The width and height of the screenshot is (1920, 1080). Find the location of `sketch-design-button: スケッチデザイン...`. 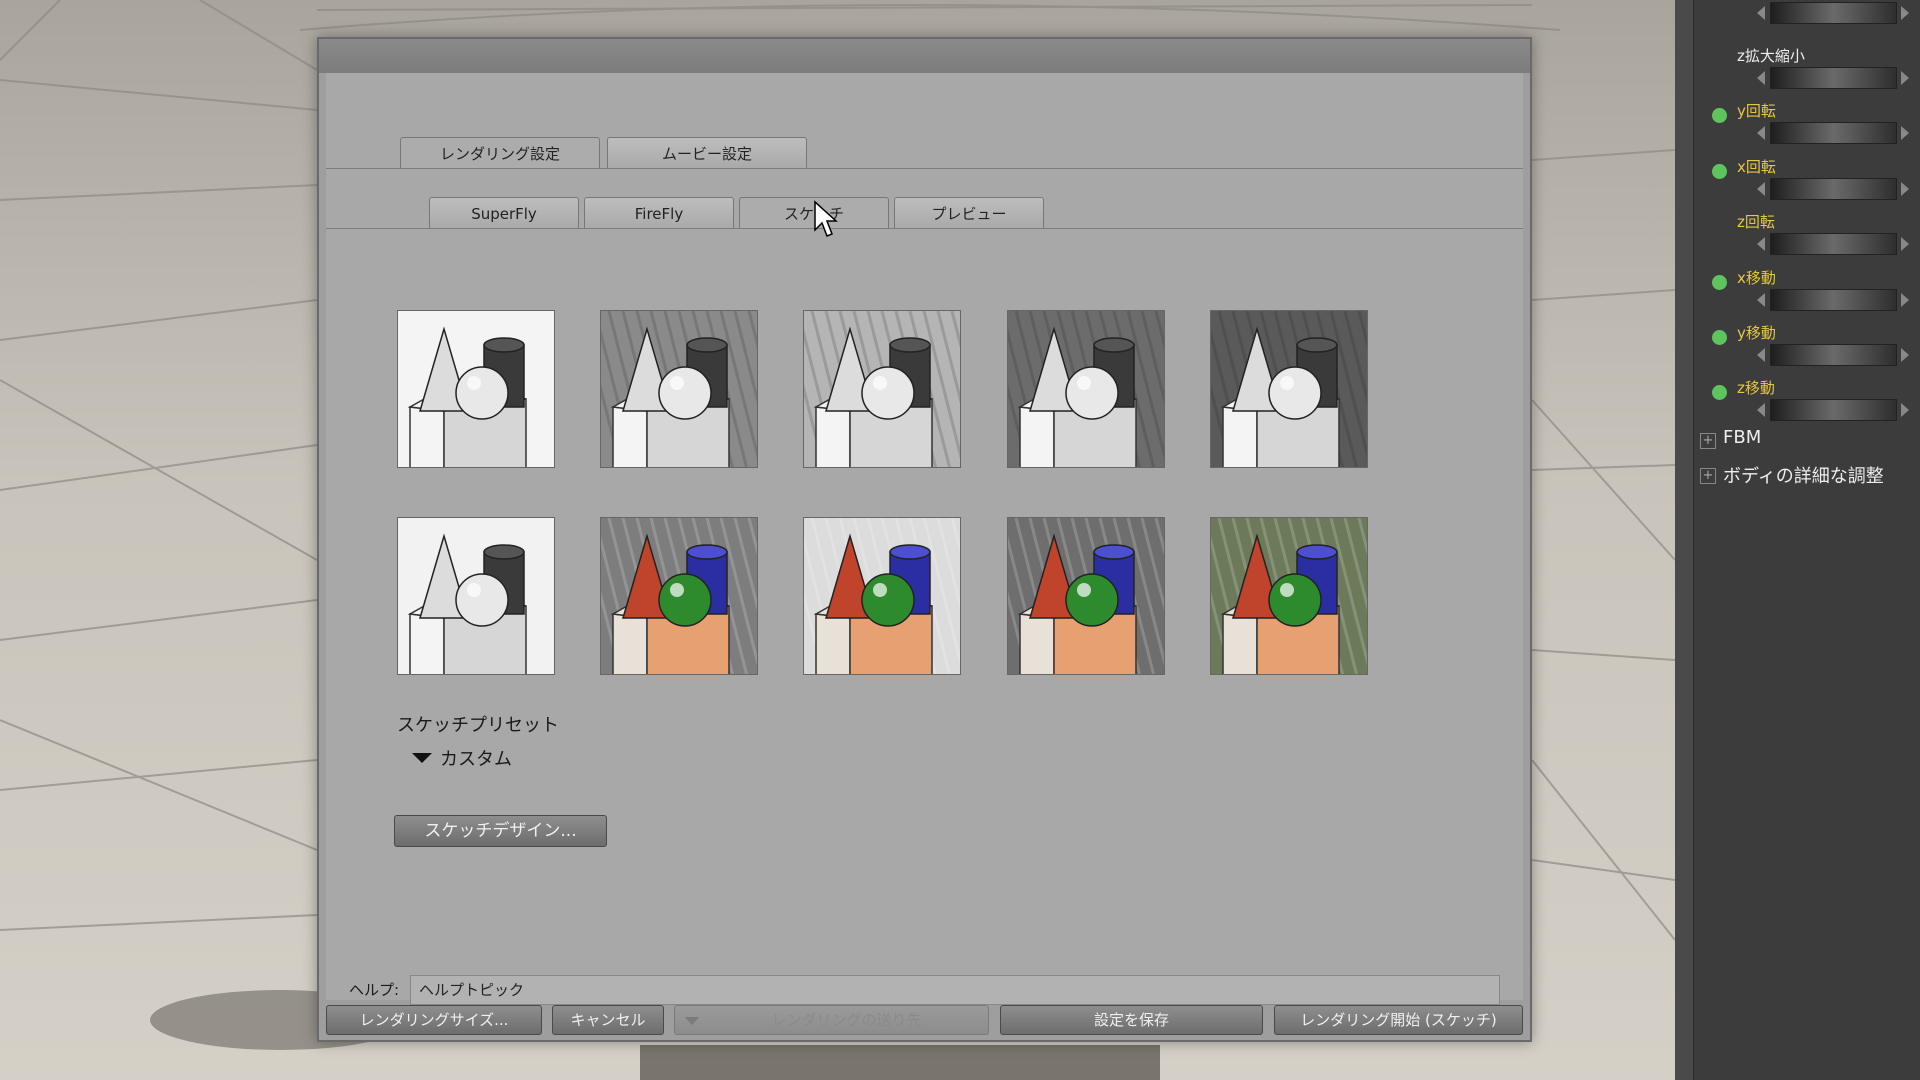

sketch-design-button: スケッチデザイン... is located at coordinates (500, 831).